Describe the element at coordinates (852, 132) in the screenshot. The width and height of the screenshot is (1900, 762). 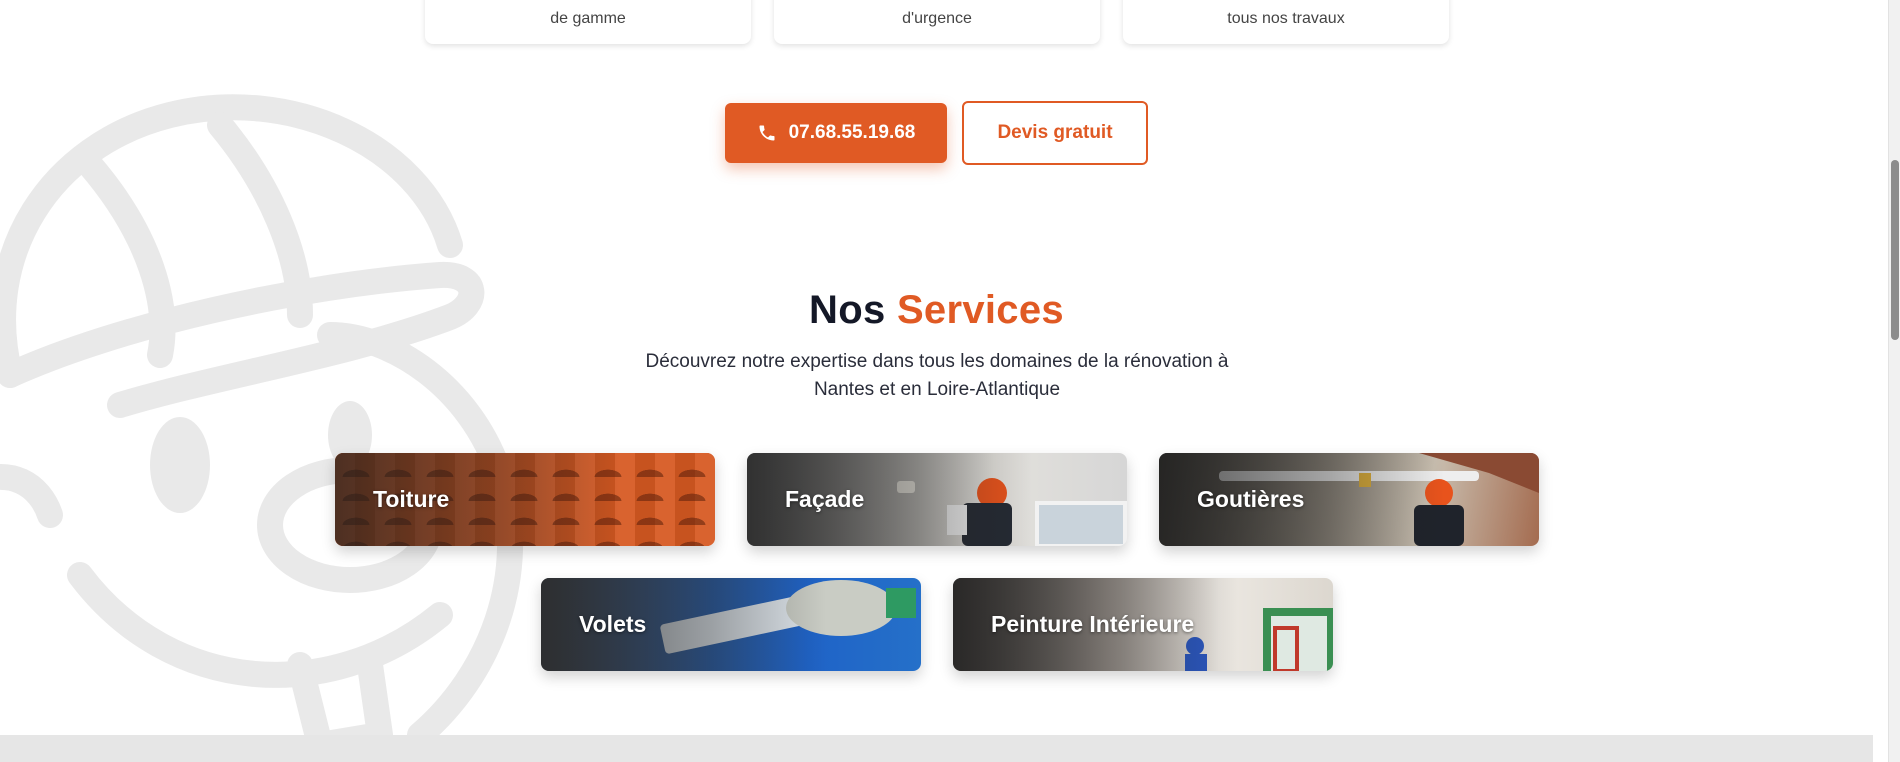
I see `phone-number-label: 07.68.55.19.68` at that location.